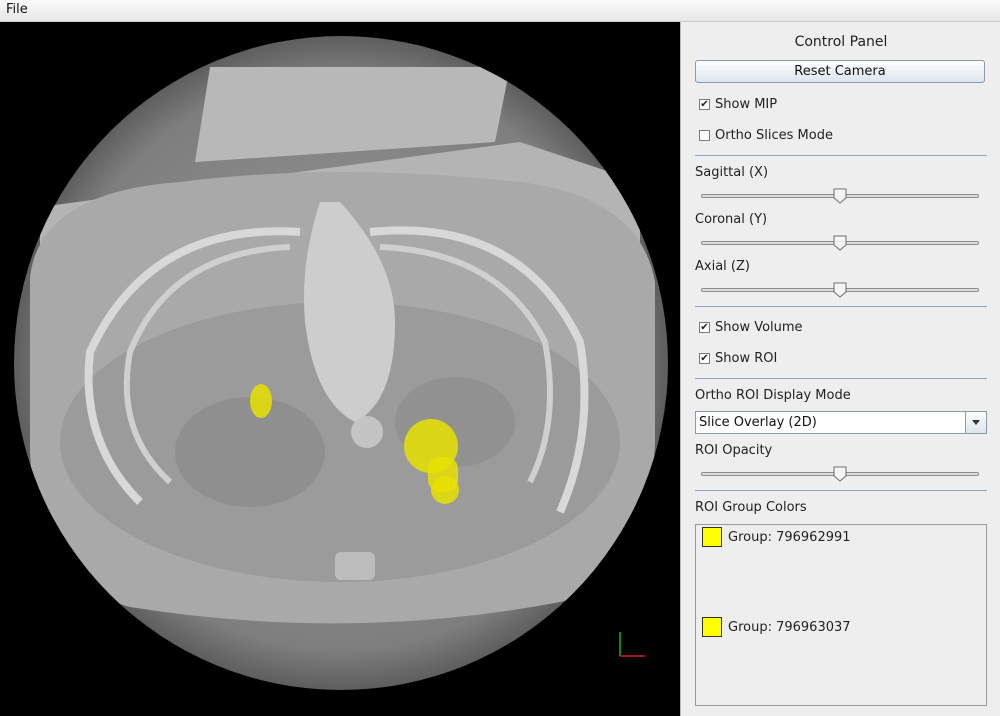 The width and height of the screenshot is (1000, 716). I want to click on sagittal-label: Sagittal (X), so click(732, 172).